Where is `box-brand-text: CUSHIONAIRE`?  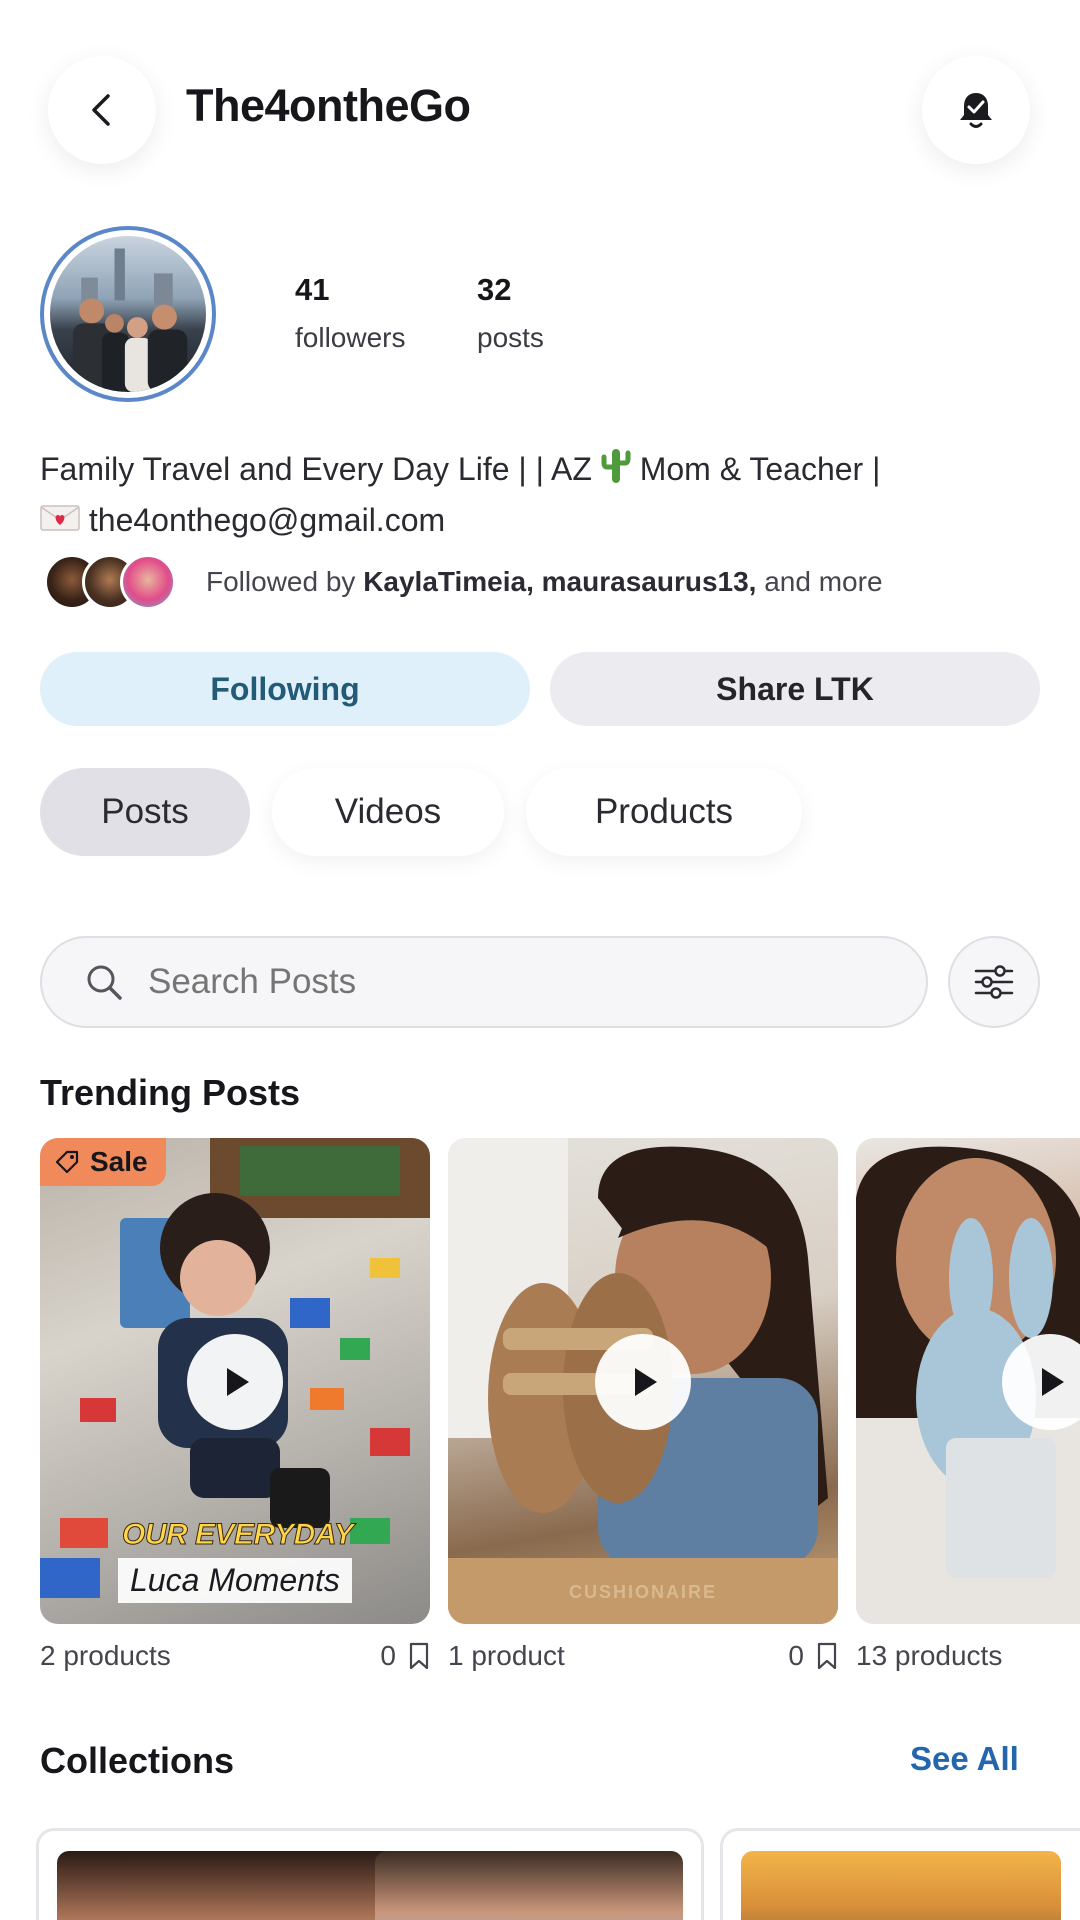 box-brand-text: CUSHIONAIRE is located at coordinates (643, 1592).